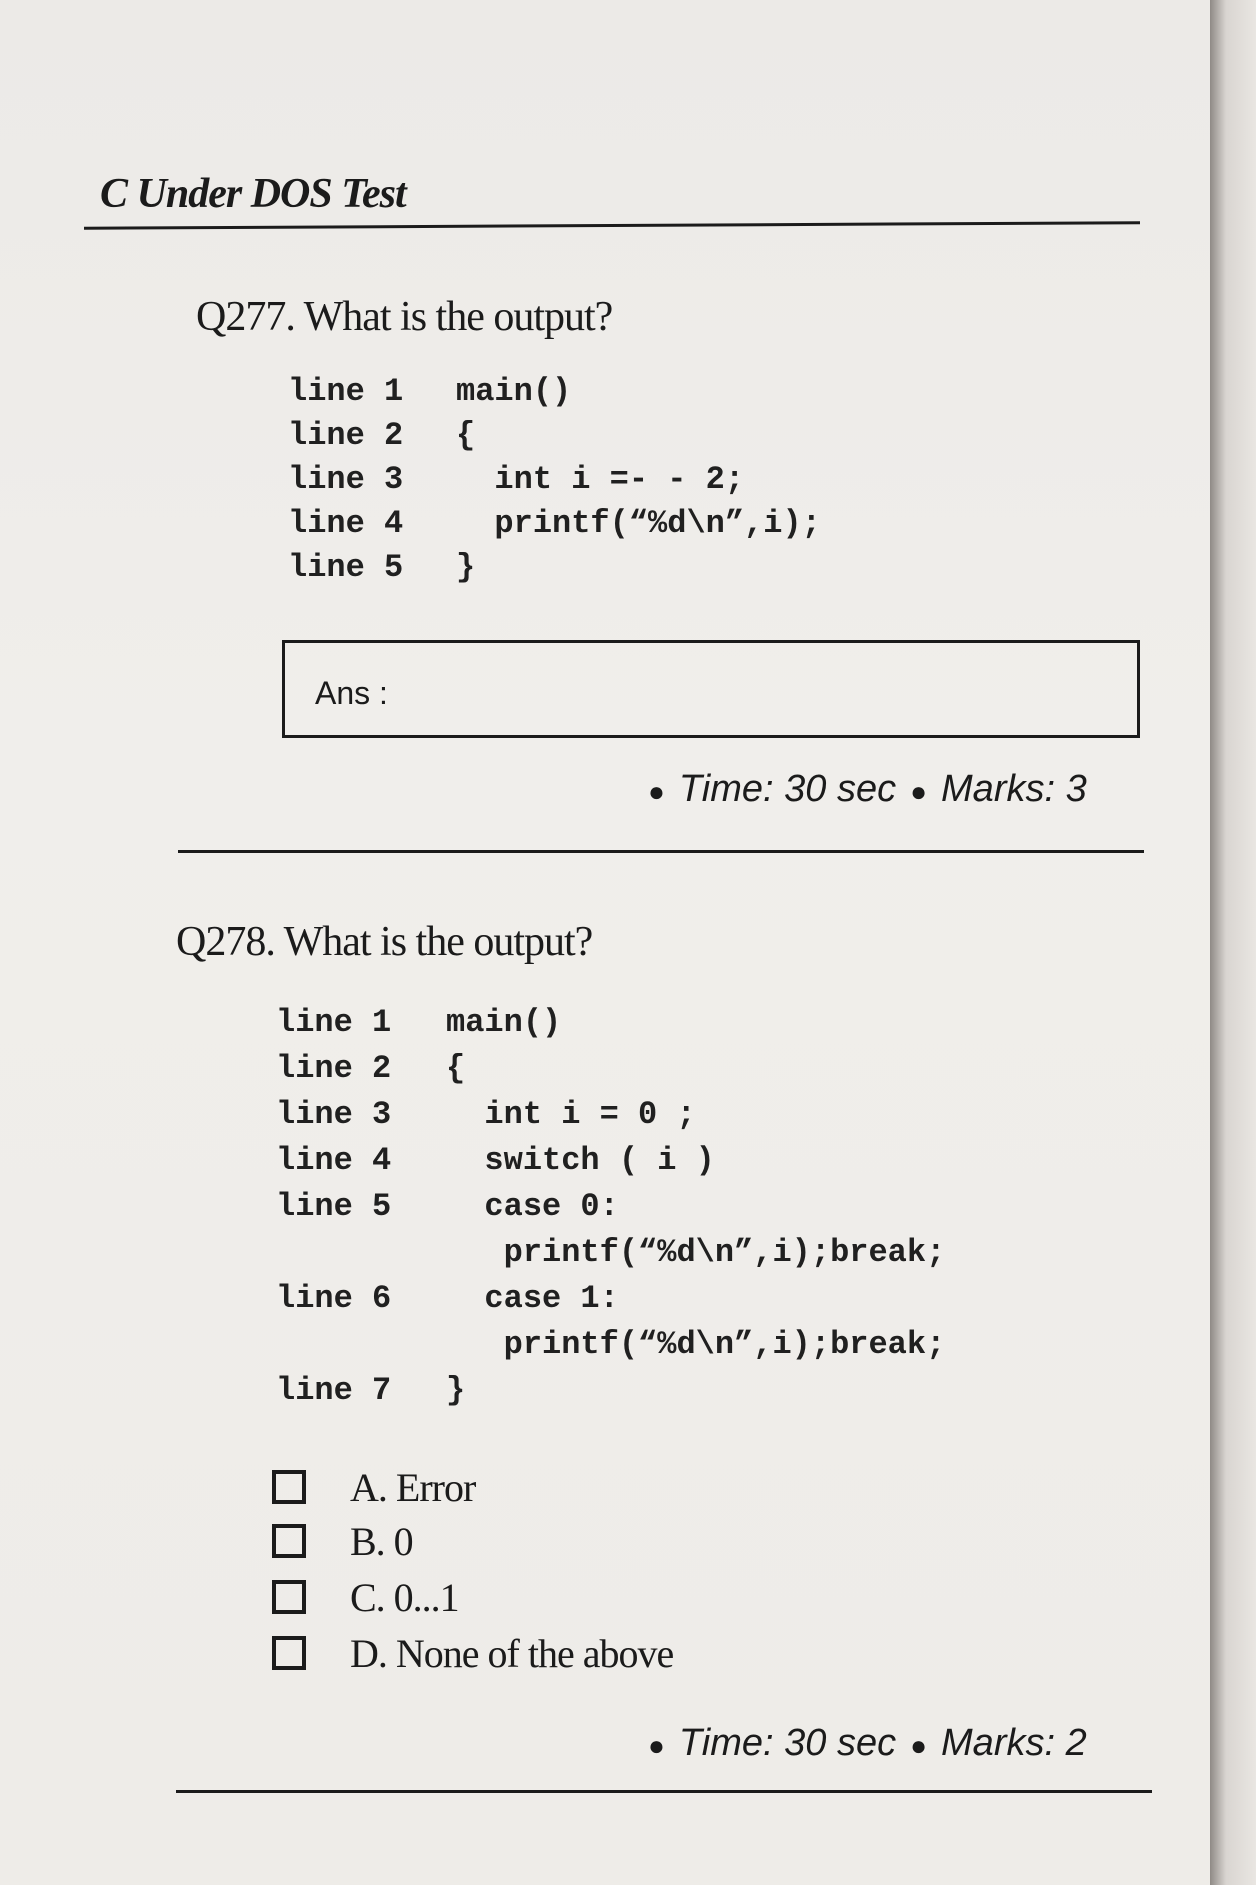 The image size is (1256, 1885). I want to click on q278-code-line-number: line 5, so click(334, 1206).